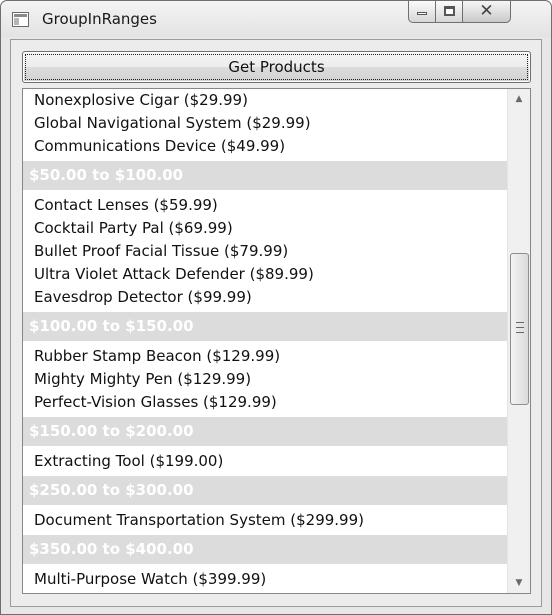 Image resolution: width=552 pixels, height=615 pixels. Describe the element at coordinates (265, 205) in the screenshot. I see `list-item: Contact Lenses ($59.99)` at that location.